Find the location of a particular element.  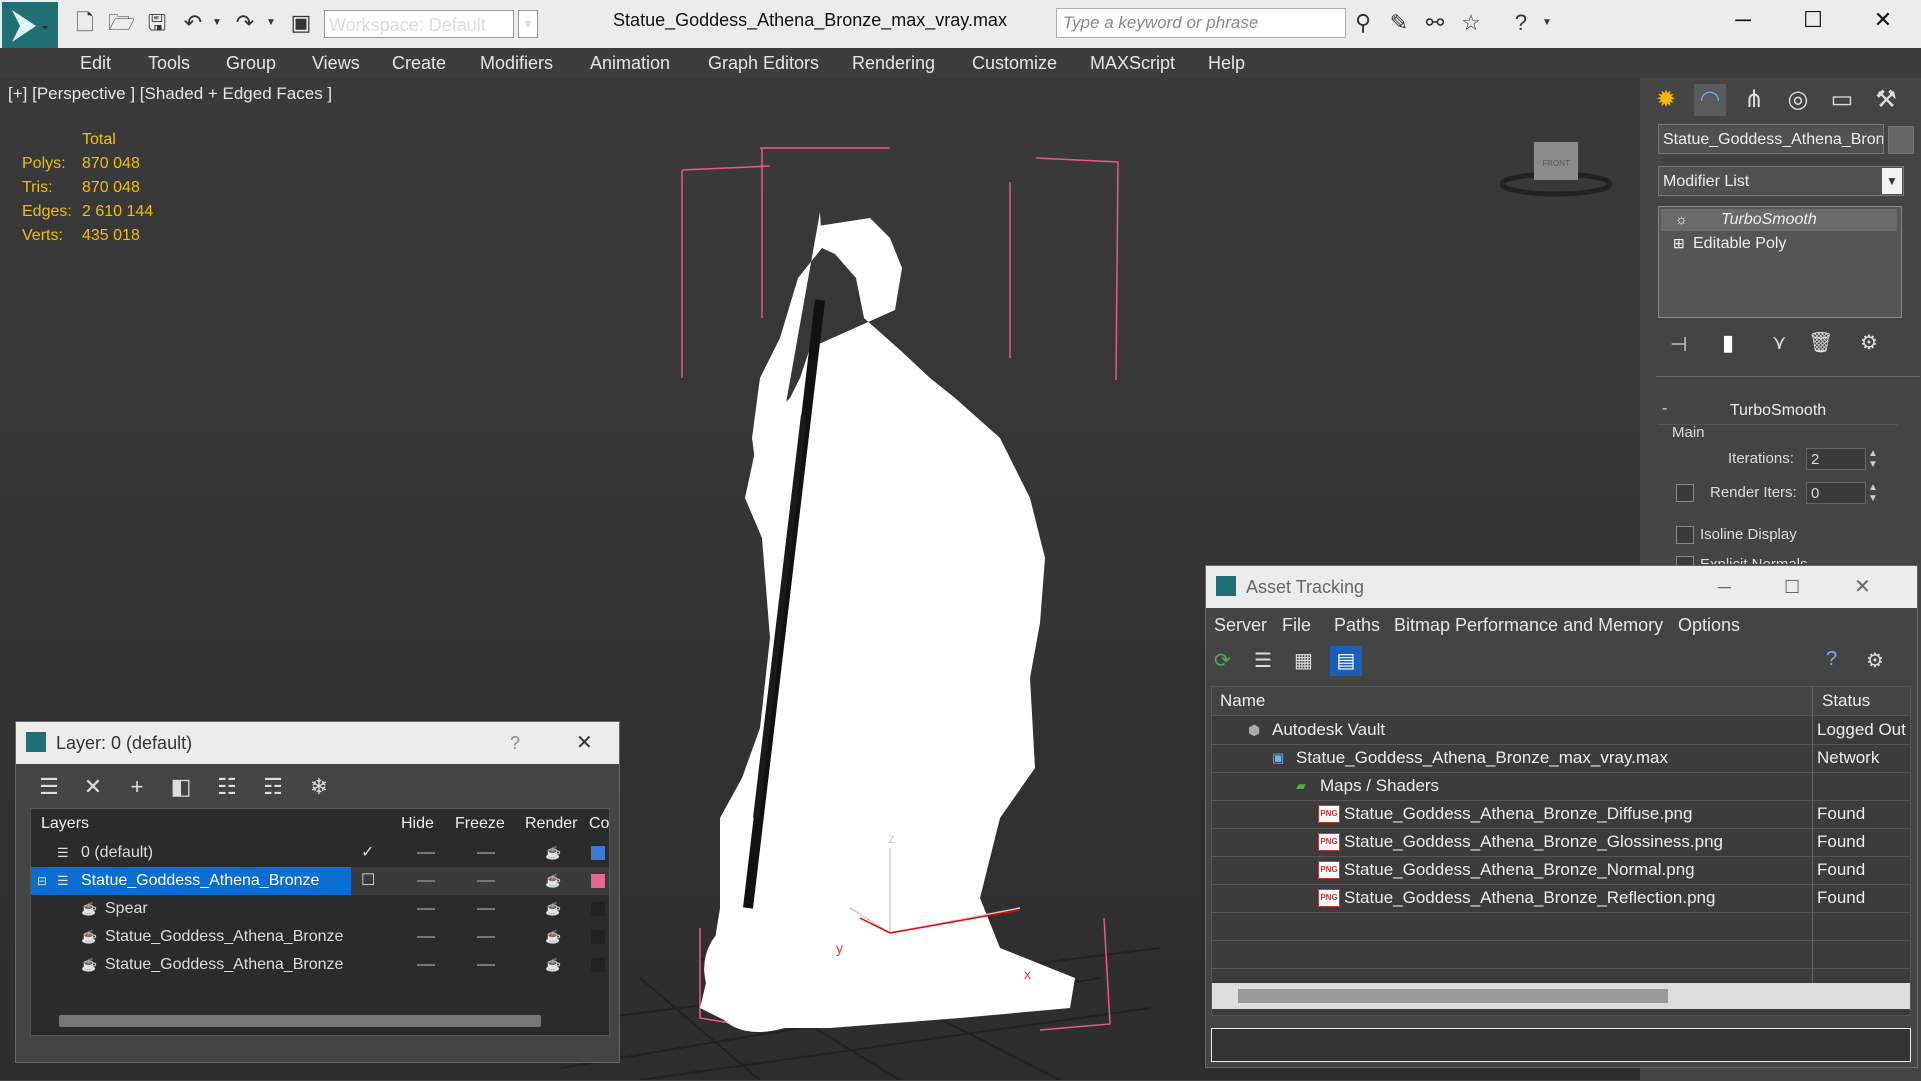

asset-window-titlebar: Asset Tracking ─ ☐ ✕ is located at coordinates (1561, 587).